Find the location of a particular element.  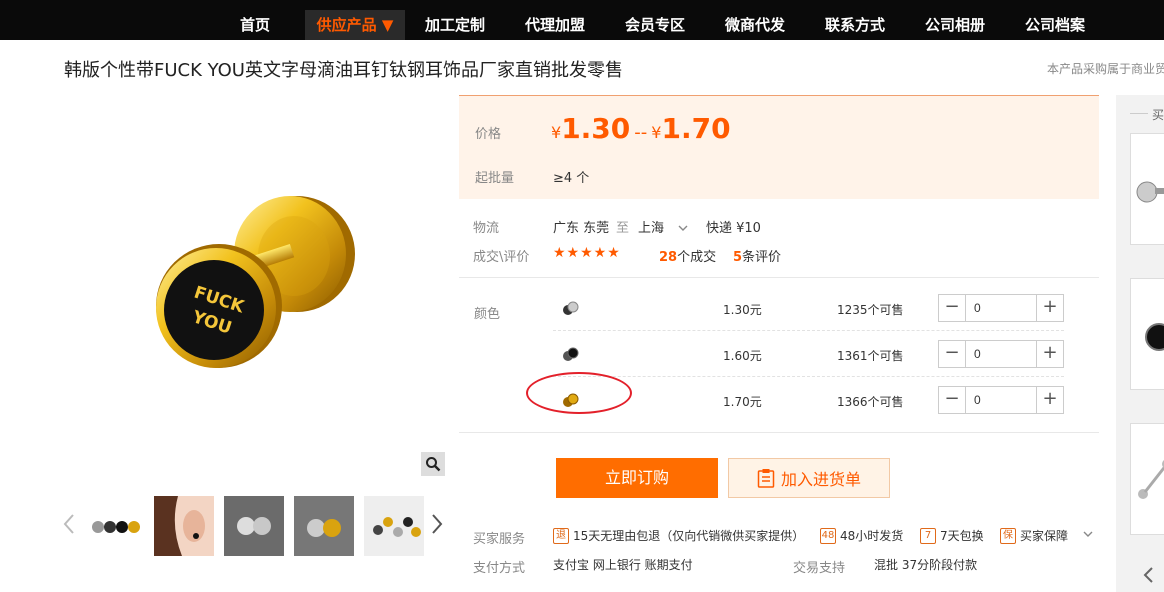

nav-products: 供应产品 ▼ is located at coordinates (355, 25).